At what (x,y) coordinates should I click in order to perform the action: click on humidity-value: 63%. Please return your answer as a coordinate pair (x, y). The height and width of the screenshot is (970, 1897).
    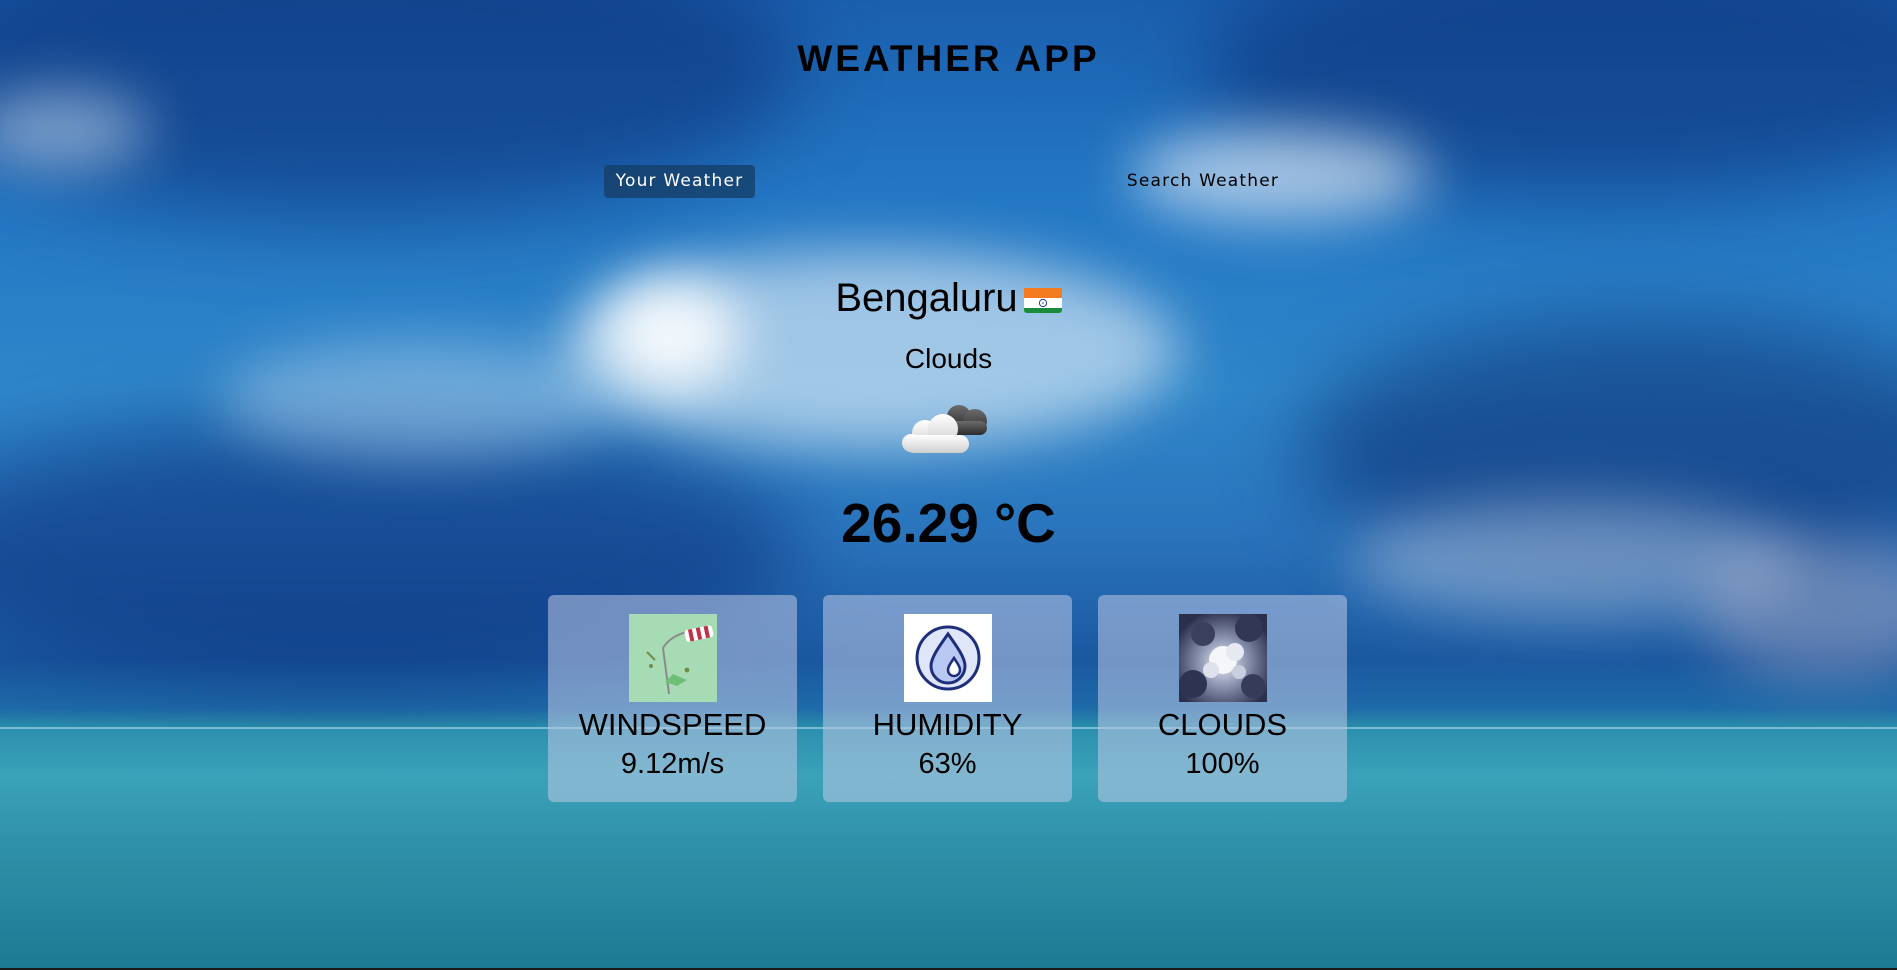
    Looking at the image, I should click on (947, 764).